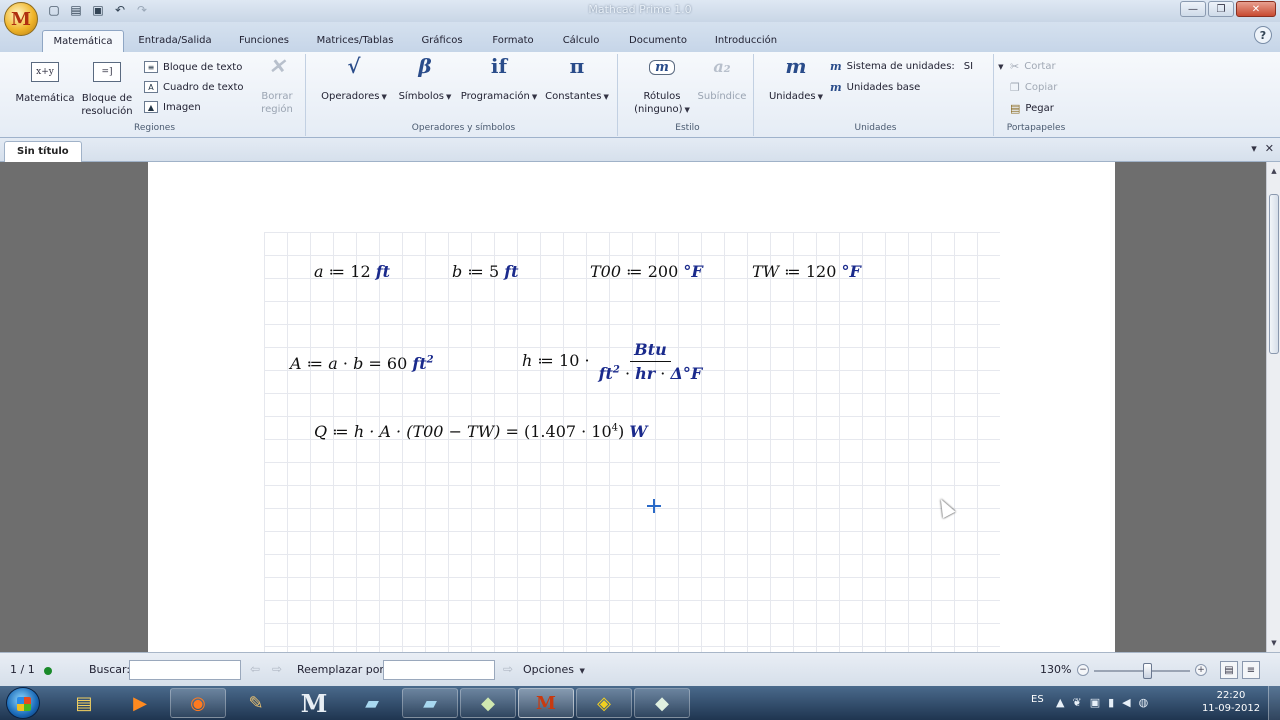 The height and width of the screenshot is (720, 1280). What do you see at coordinates (23, 703) in the screenshot?
I see `start-button` at bounding box center [23, 703].